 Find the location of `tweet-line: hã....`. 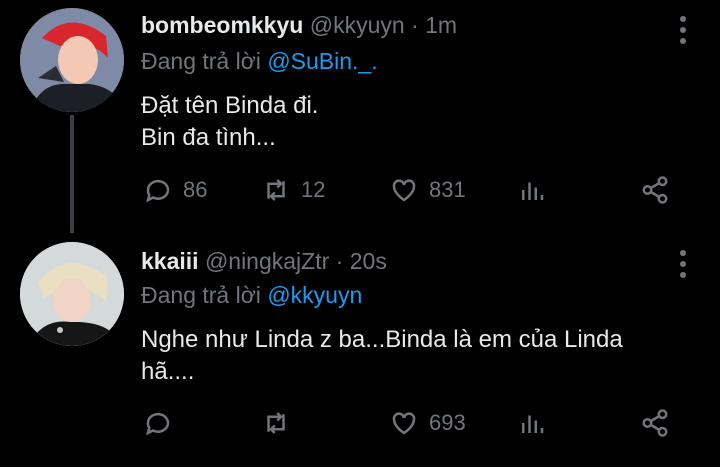

tweet-line: hã.... is located at coordinates (168, 371).